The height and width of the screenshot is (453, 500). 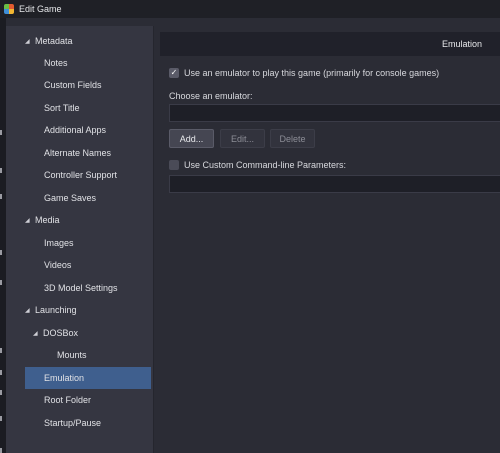 What do you see at coordinates (330, 44) in the screenshot?
I see `panel-header: Emulation` at bounding box center [330, 44].